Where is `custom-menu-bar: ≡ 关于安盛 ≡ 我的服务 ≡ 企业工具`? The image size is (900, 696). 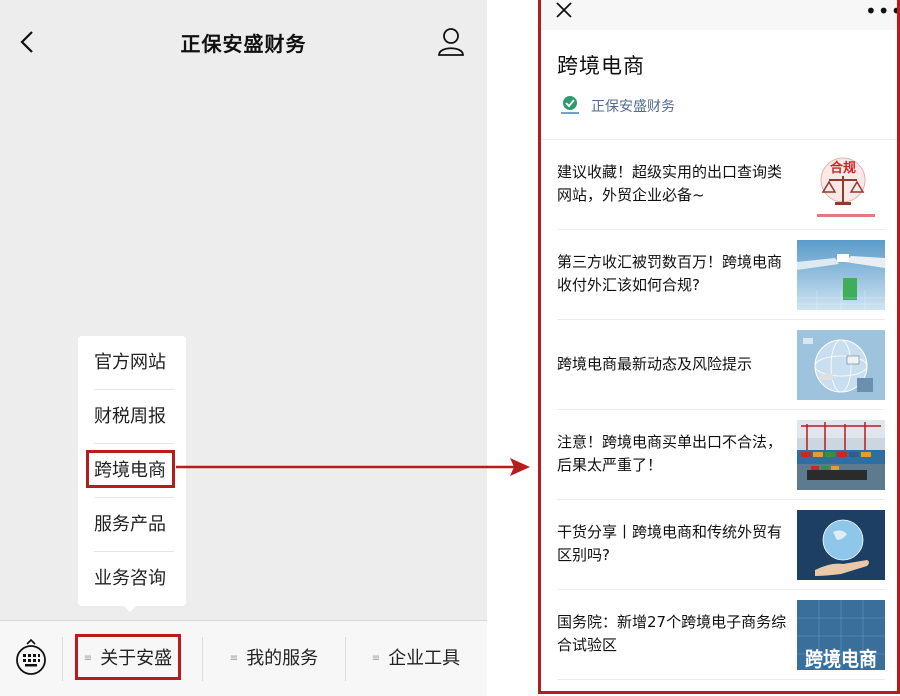
custom-menu-bar: ≡ 关于安盛 ≡ 我的服务 ≡ 企业工具 is located at coordinates (243, 658).